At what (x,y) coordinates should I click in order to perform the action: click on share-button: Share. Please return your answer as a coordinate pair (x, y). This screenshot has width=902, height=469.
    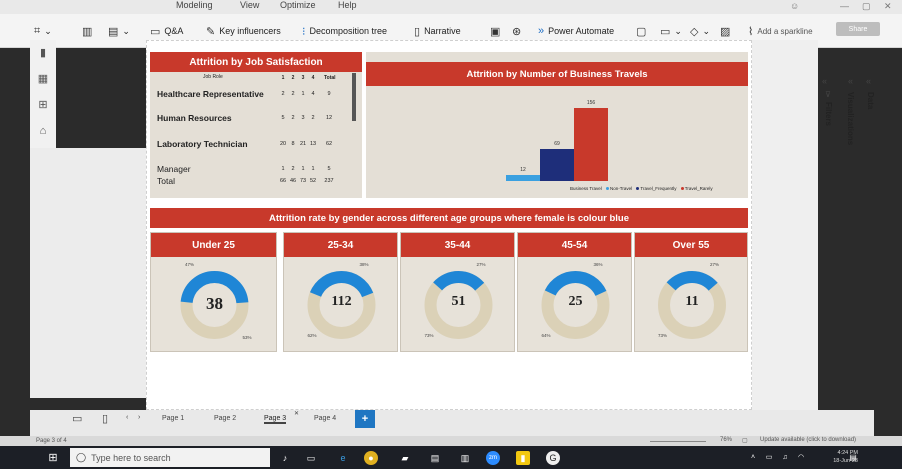
    Looking at the image, I should click on (858, 29).